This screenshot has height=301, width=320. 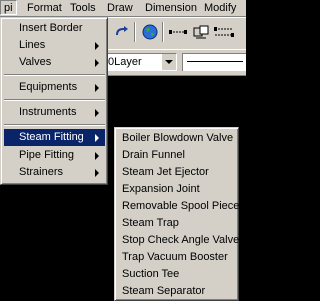 I want to click on linetype-dropdown, so click(x=214, y=62).